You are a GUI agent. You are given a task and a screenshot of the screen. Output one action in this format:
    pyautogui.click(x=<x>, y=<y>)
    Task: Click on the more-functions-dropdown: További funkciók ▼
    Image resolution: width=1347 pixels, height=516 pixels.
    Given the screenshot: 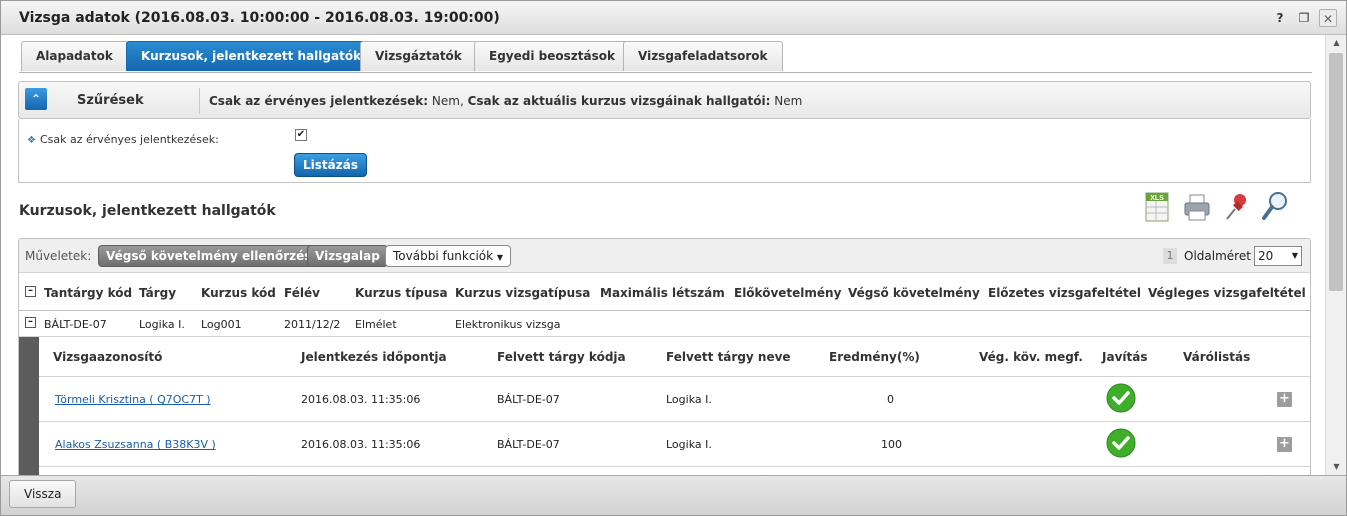 What is the action you would take?
    pyautogui.click(x=448, y=256)
    